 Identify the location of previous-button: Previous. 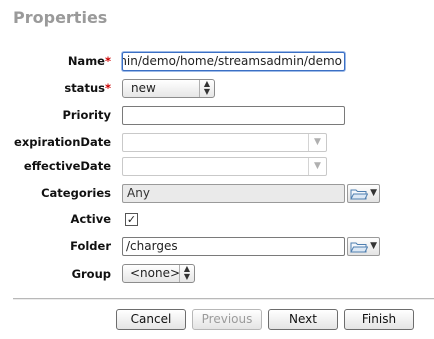
(227, 319).